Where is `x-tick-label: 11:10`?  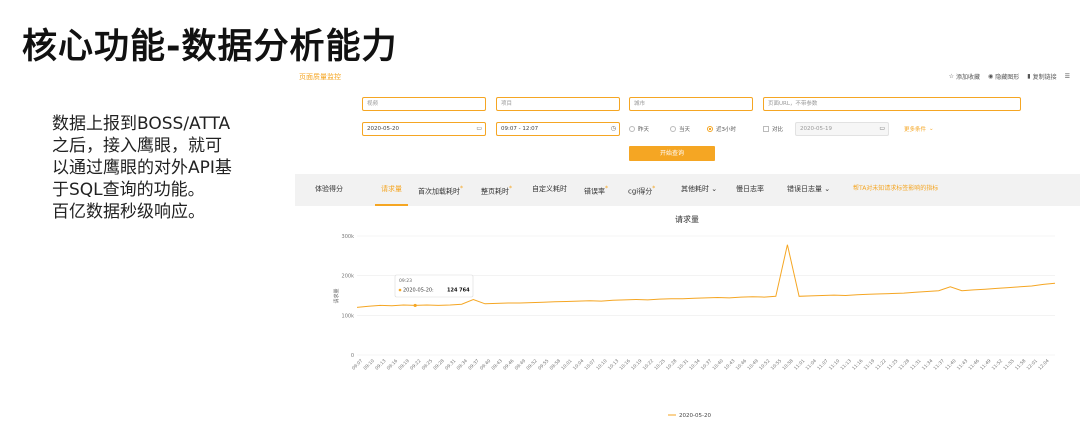
x-tick-label: 11:10 is located at coordinates (835, 365).